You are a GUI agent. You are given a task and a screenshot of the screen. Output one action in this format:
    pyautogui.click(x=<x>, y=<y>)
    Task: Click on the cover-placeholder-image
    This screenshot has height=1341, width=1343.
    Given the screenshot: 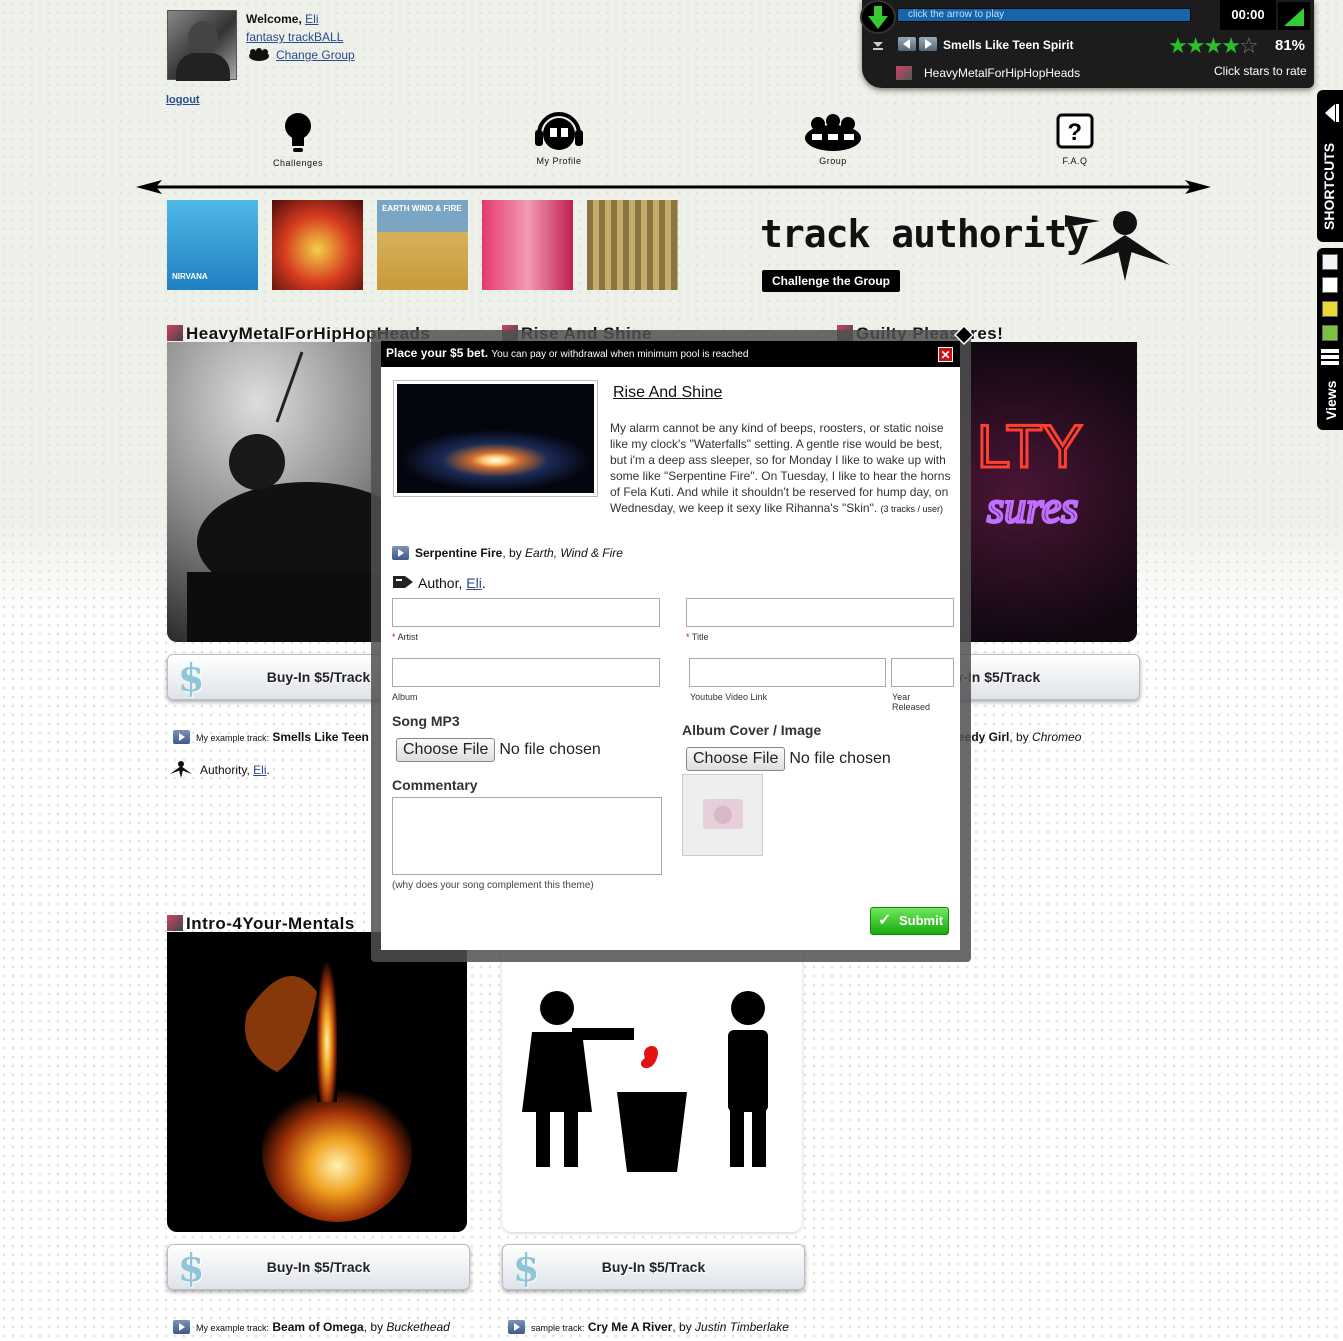 What is the action you would take?
    pyautogui.click(x=722, y=815)
    